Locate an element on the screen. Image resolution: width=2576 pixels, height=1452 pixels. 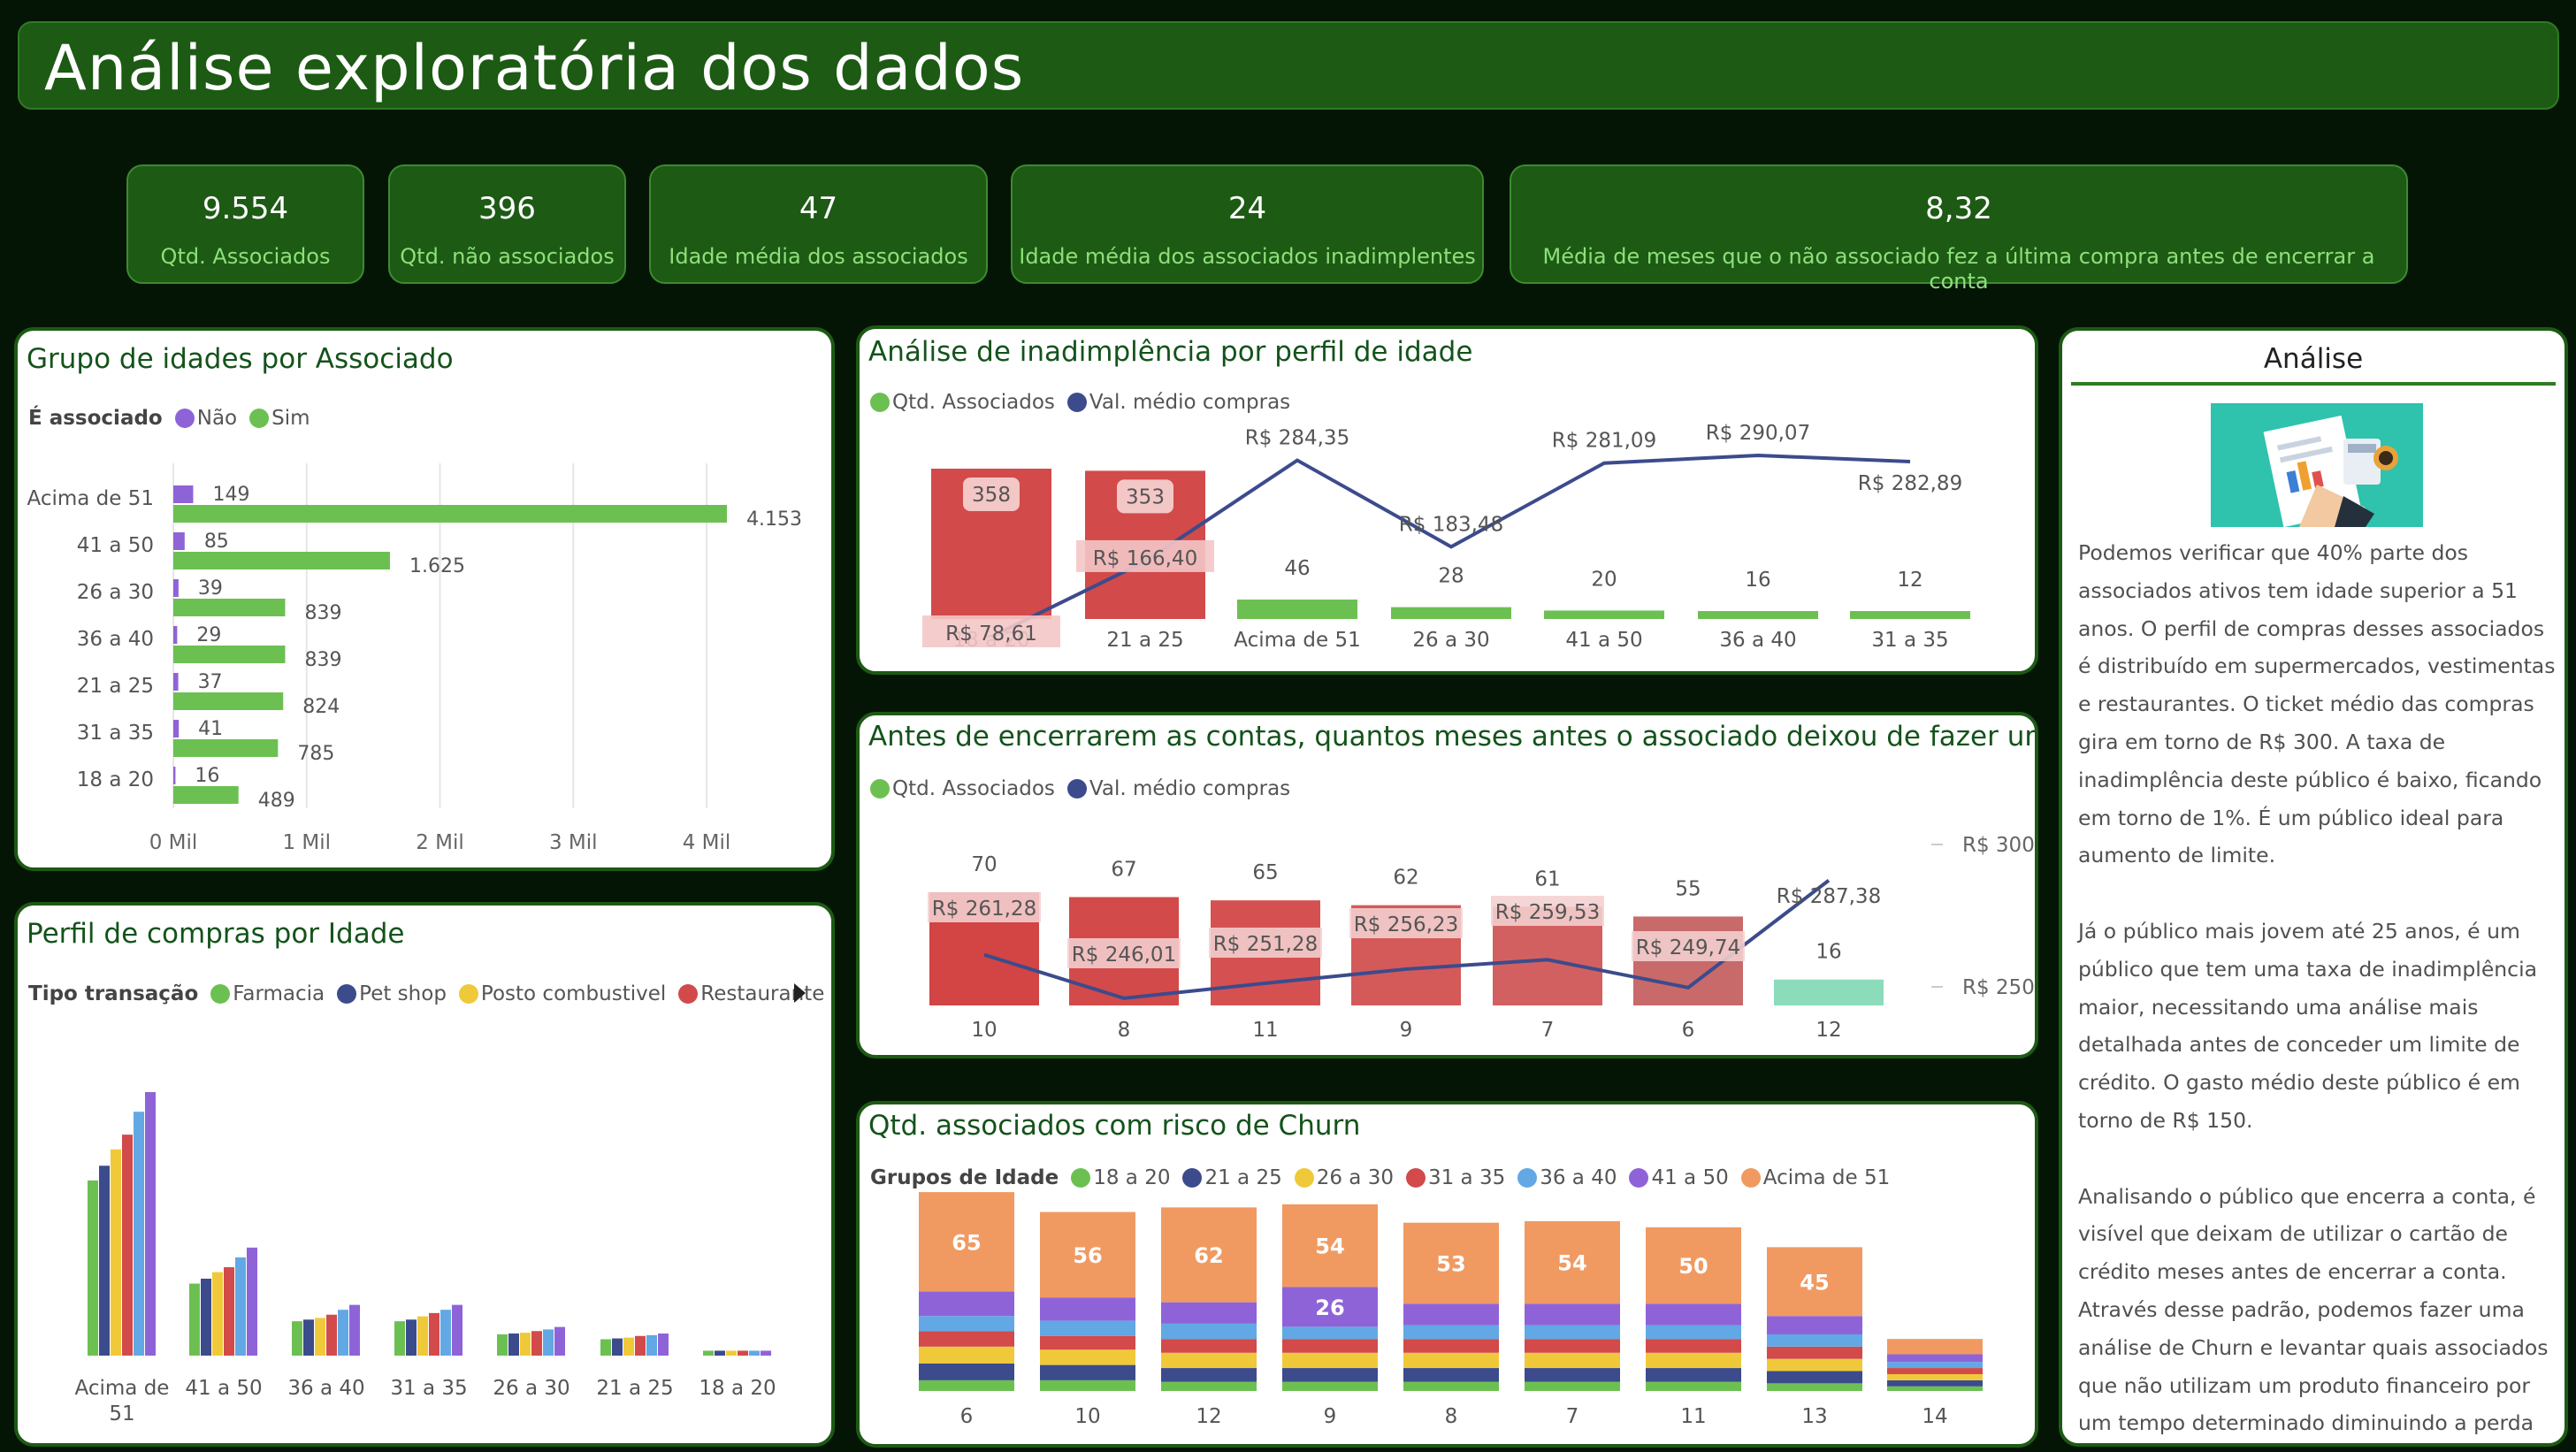
data-label: 45 is located at coordinates (1815, 1282).